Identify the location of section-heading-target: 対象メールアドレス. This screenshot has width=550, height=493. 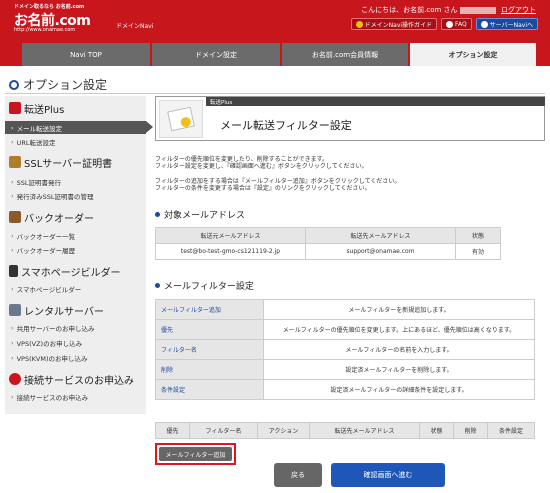
(200, 214).